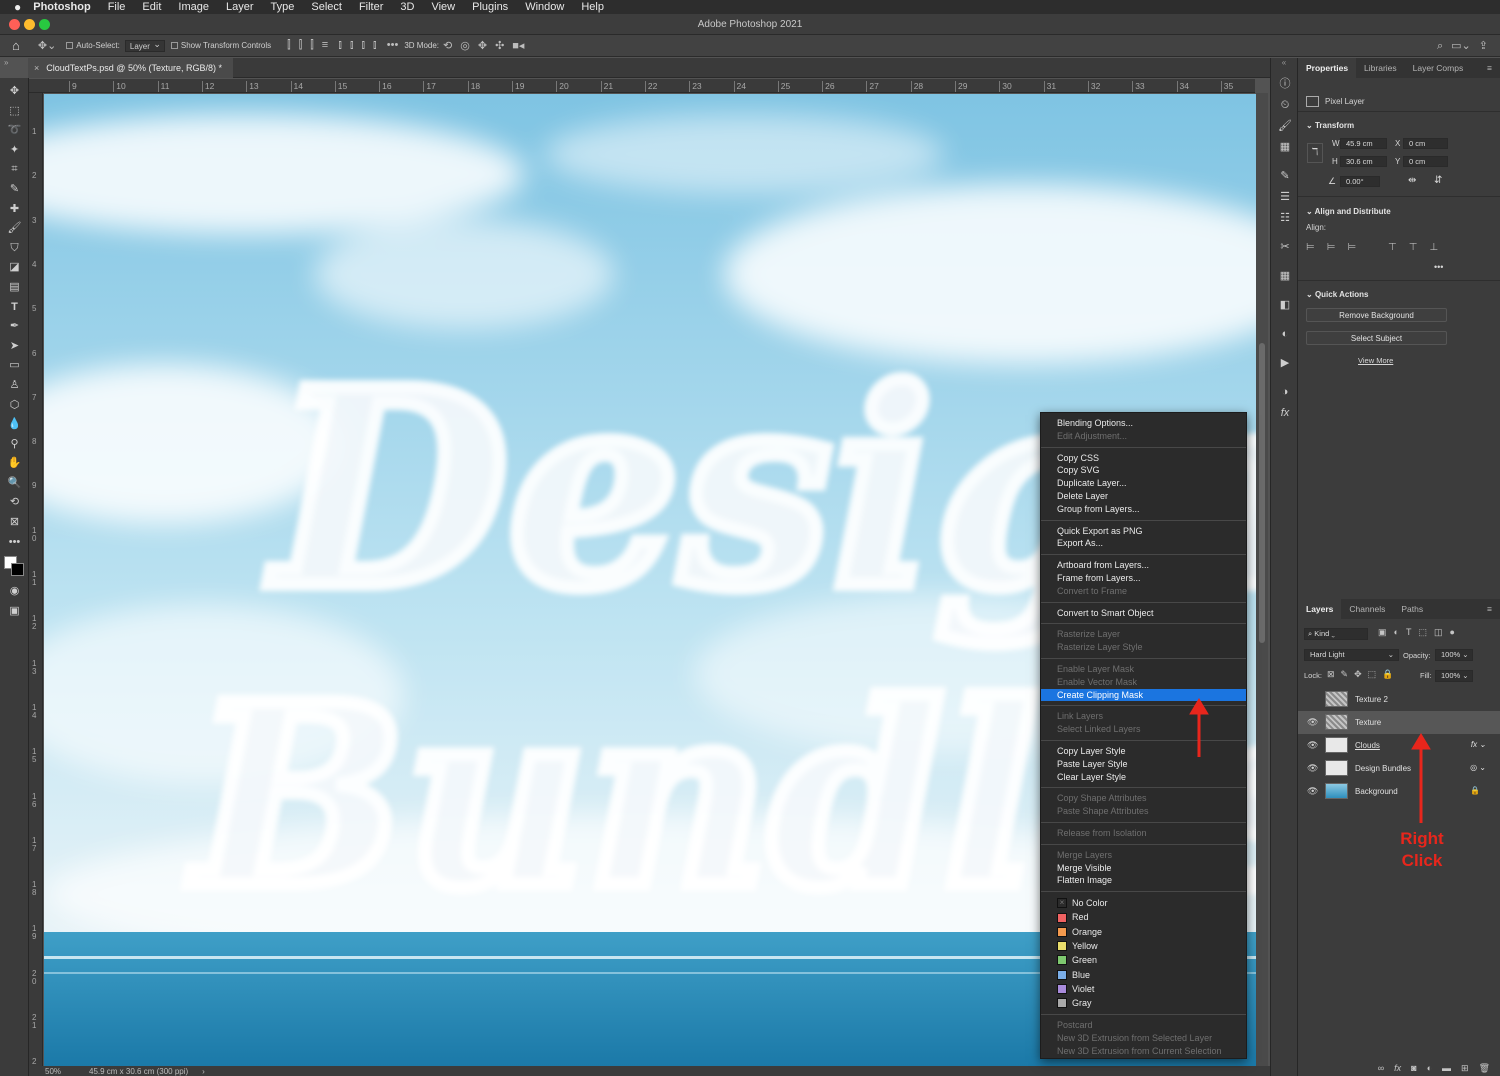 The height and width of the screenshot is (1076, 1500). What do you see at coordinates (1422, 860) in the screenshot?
I see `annotation-line-2: Click` at bounding box center [1422, 860].